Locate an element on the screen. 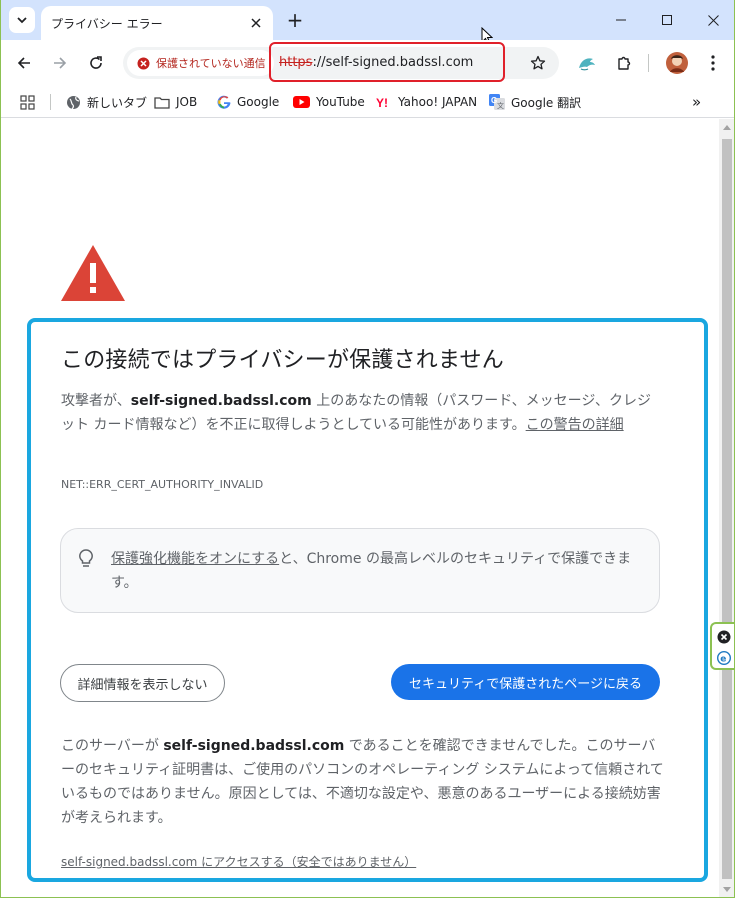 The height and width of the screenshot is (898, 735). apps-grid-icon is located at coordinates (27, 102).